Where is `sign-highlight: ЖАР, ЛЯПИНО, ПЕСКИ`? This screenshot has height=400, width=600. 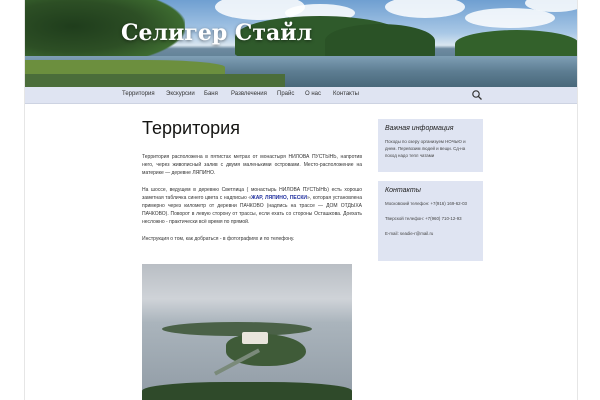
sign-highlight: ЖАР, ЛЯПИНО, ПЕСКИ is located at coordinates (279, 198).